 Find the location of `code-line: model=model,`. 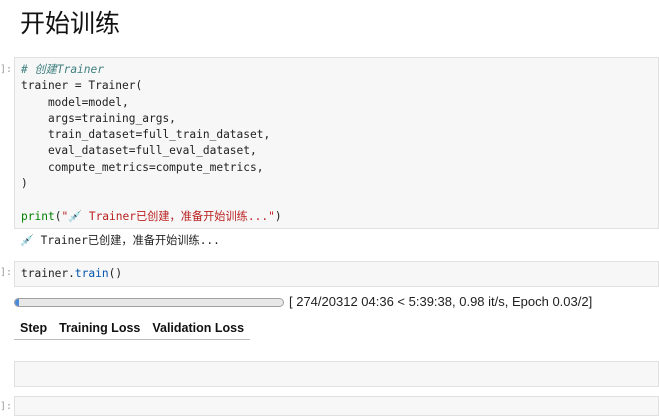

code-line: model=model, is located at coordinates (75, 102).